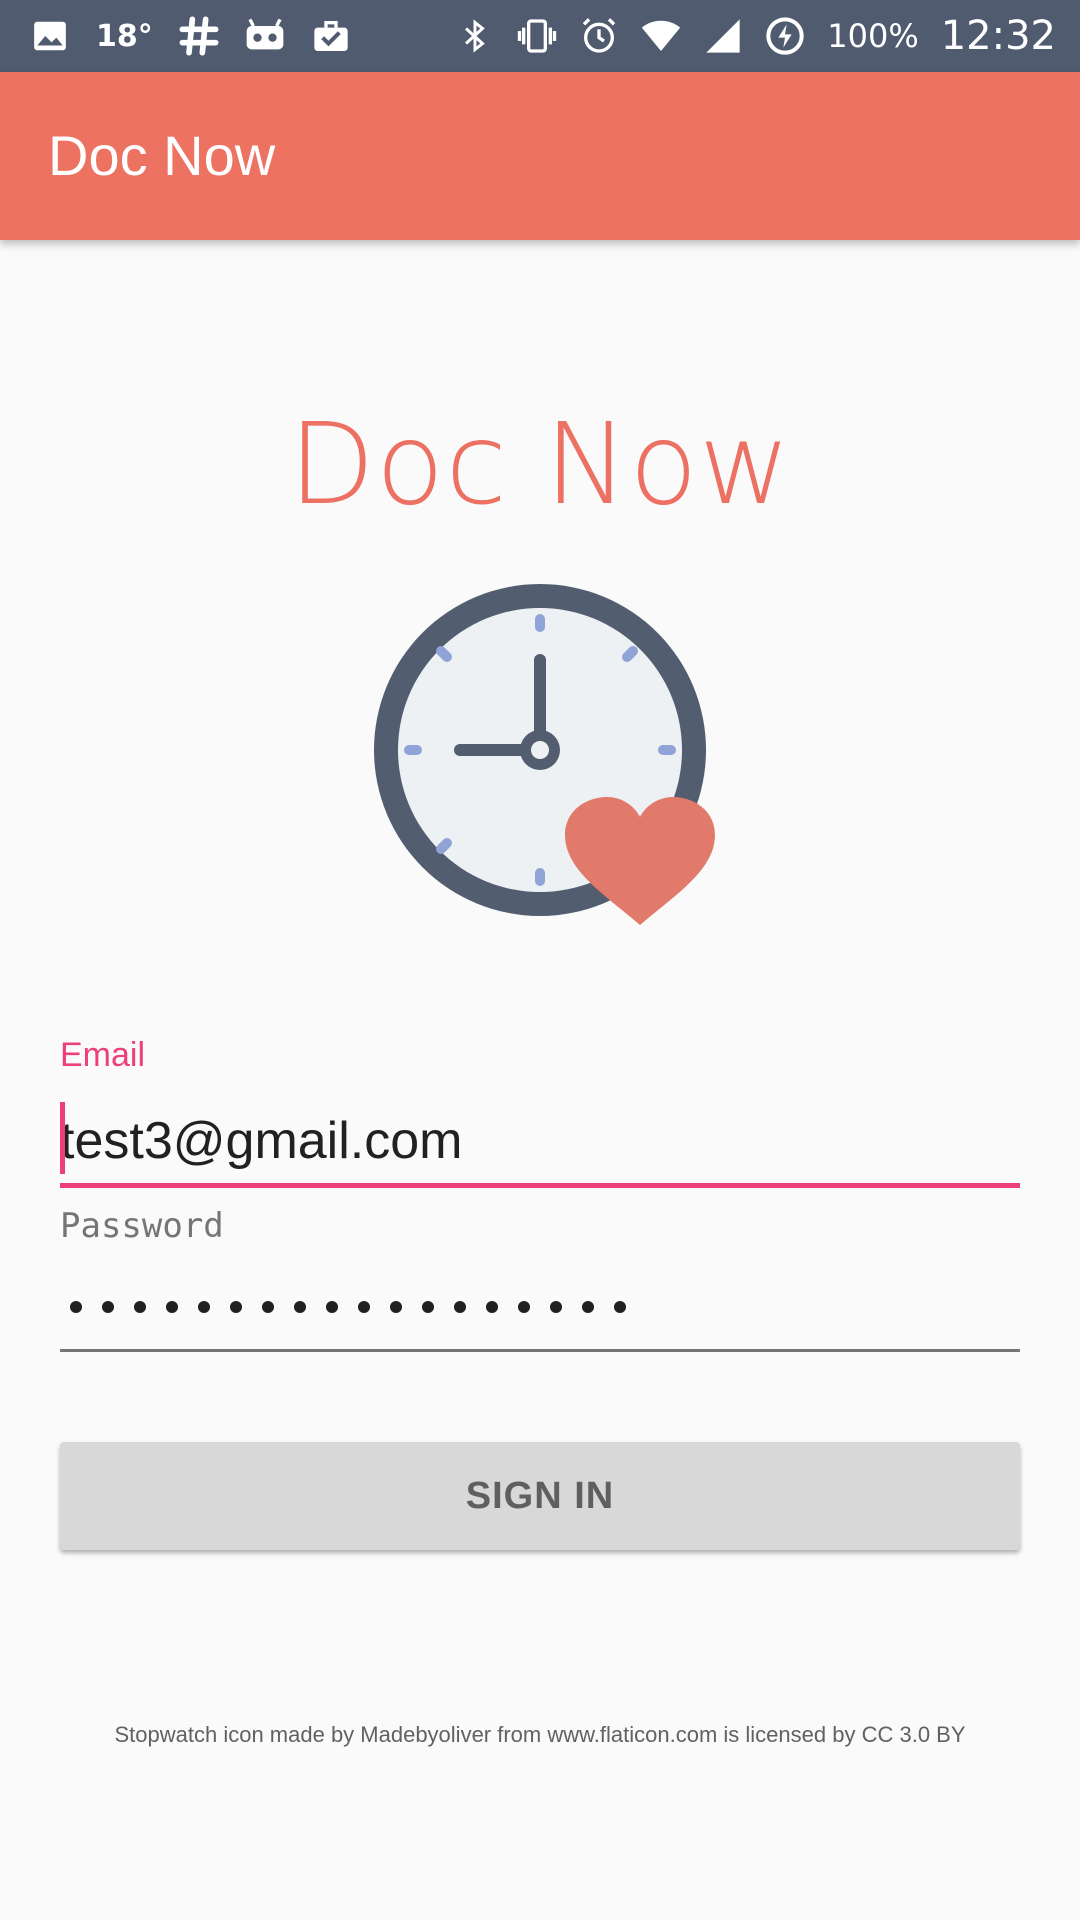 This screenshot has width=1080, height=1920. What do you see at coordinates (661, 36) in the screenshot?
I see `wifi-icon` at bounding box center [661, 36].